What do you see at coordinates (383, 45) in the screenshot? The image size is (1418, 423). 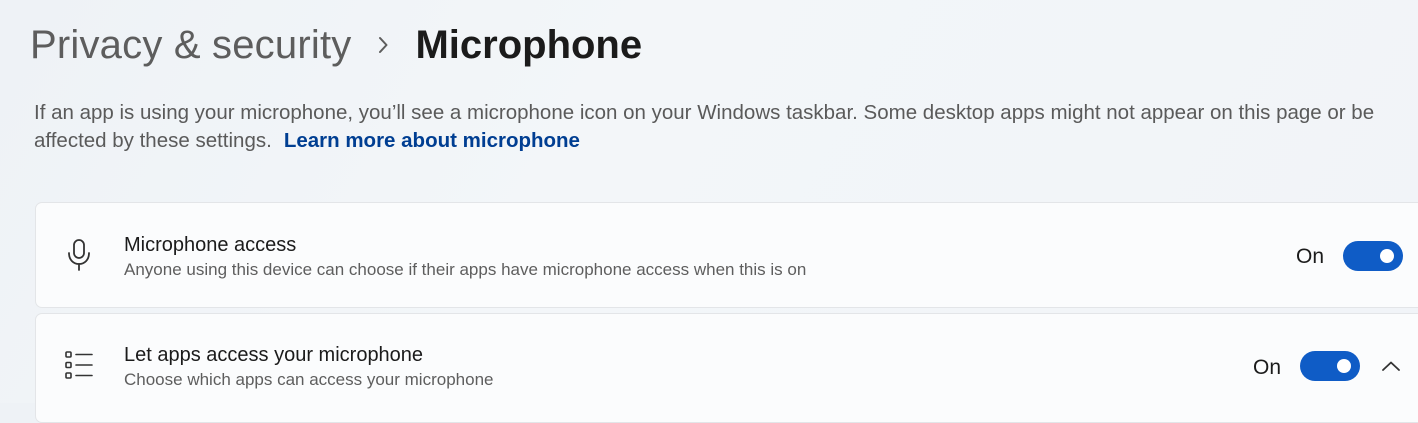 I see `chevron-right-icon` at bounding box center [383, 45].